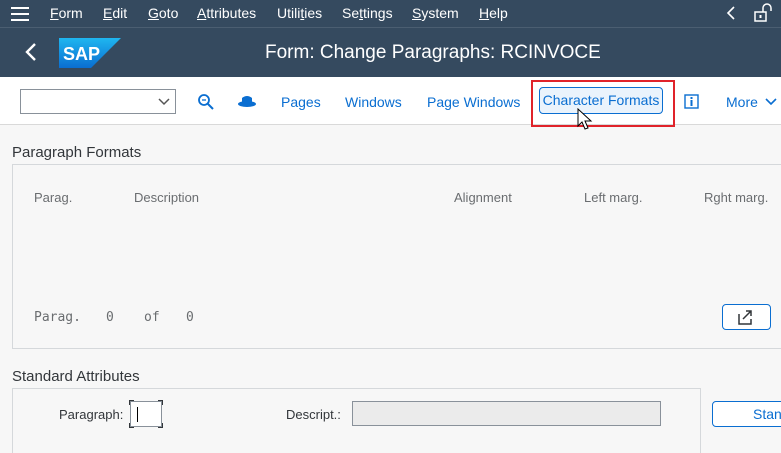  I want to click on menu-form: Form, so click(66, 13).